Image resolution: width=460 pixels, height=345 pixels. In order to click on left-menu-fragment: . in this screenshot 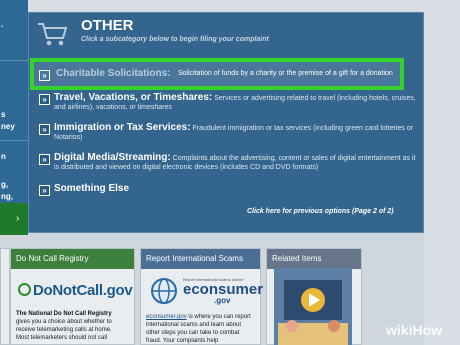, I will do `click(2, 25)`.